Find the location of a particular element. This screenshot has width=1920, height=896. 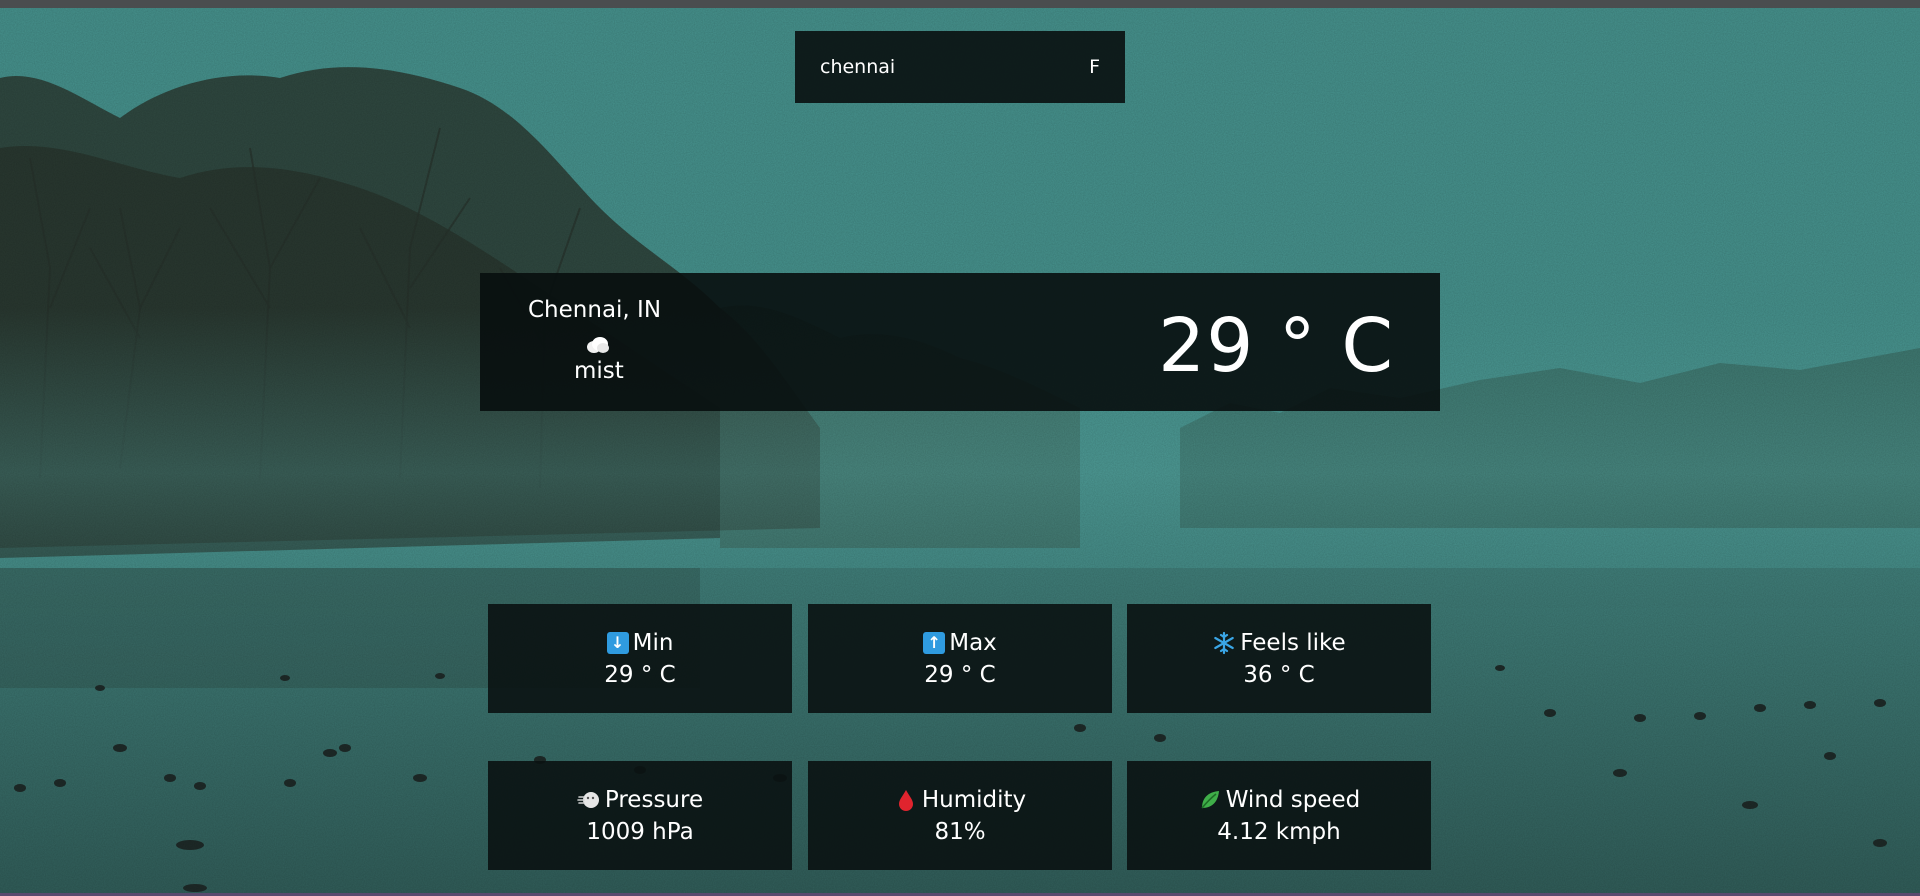

stat-value-min: 29 ° C is located at coordinates (640, 674).